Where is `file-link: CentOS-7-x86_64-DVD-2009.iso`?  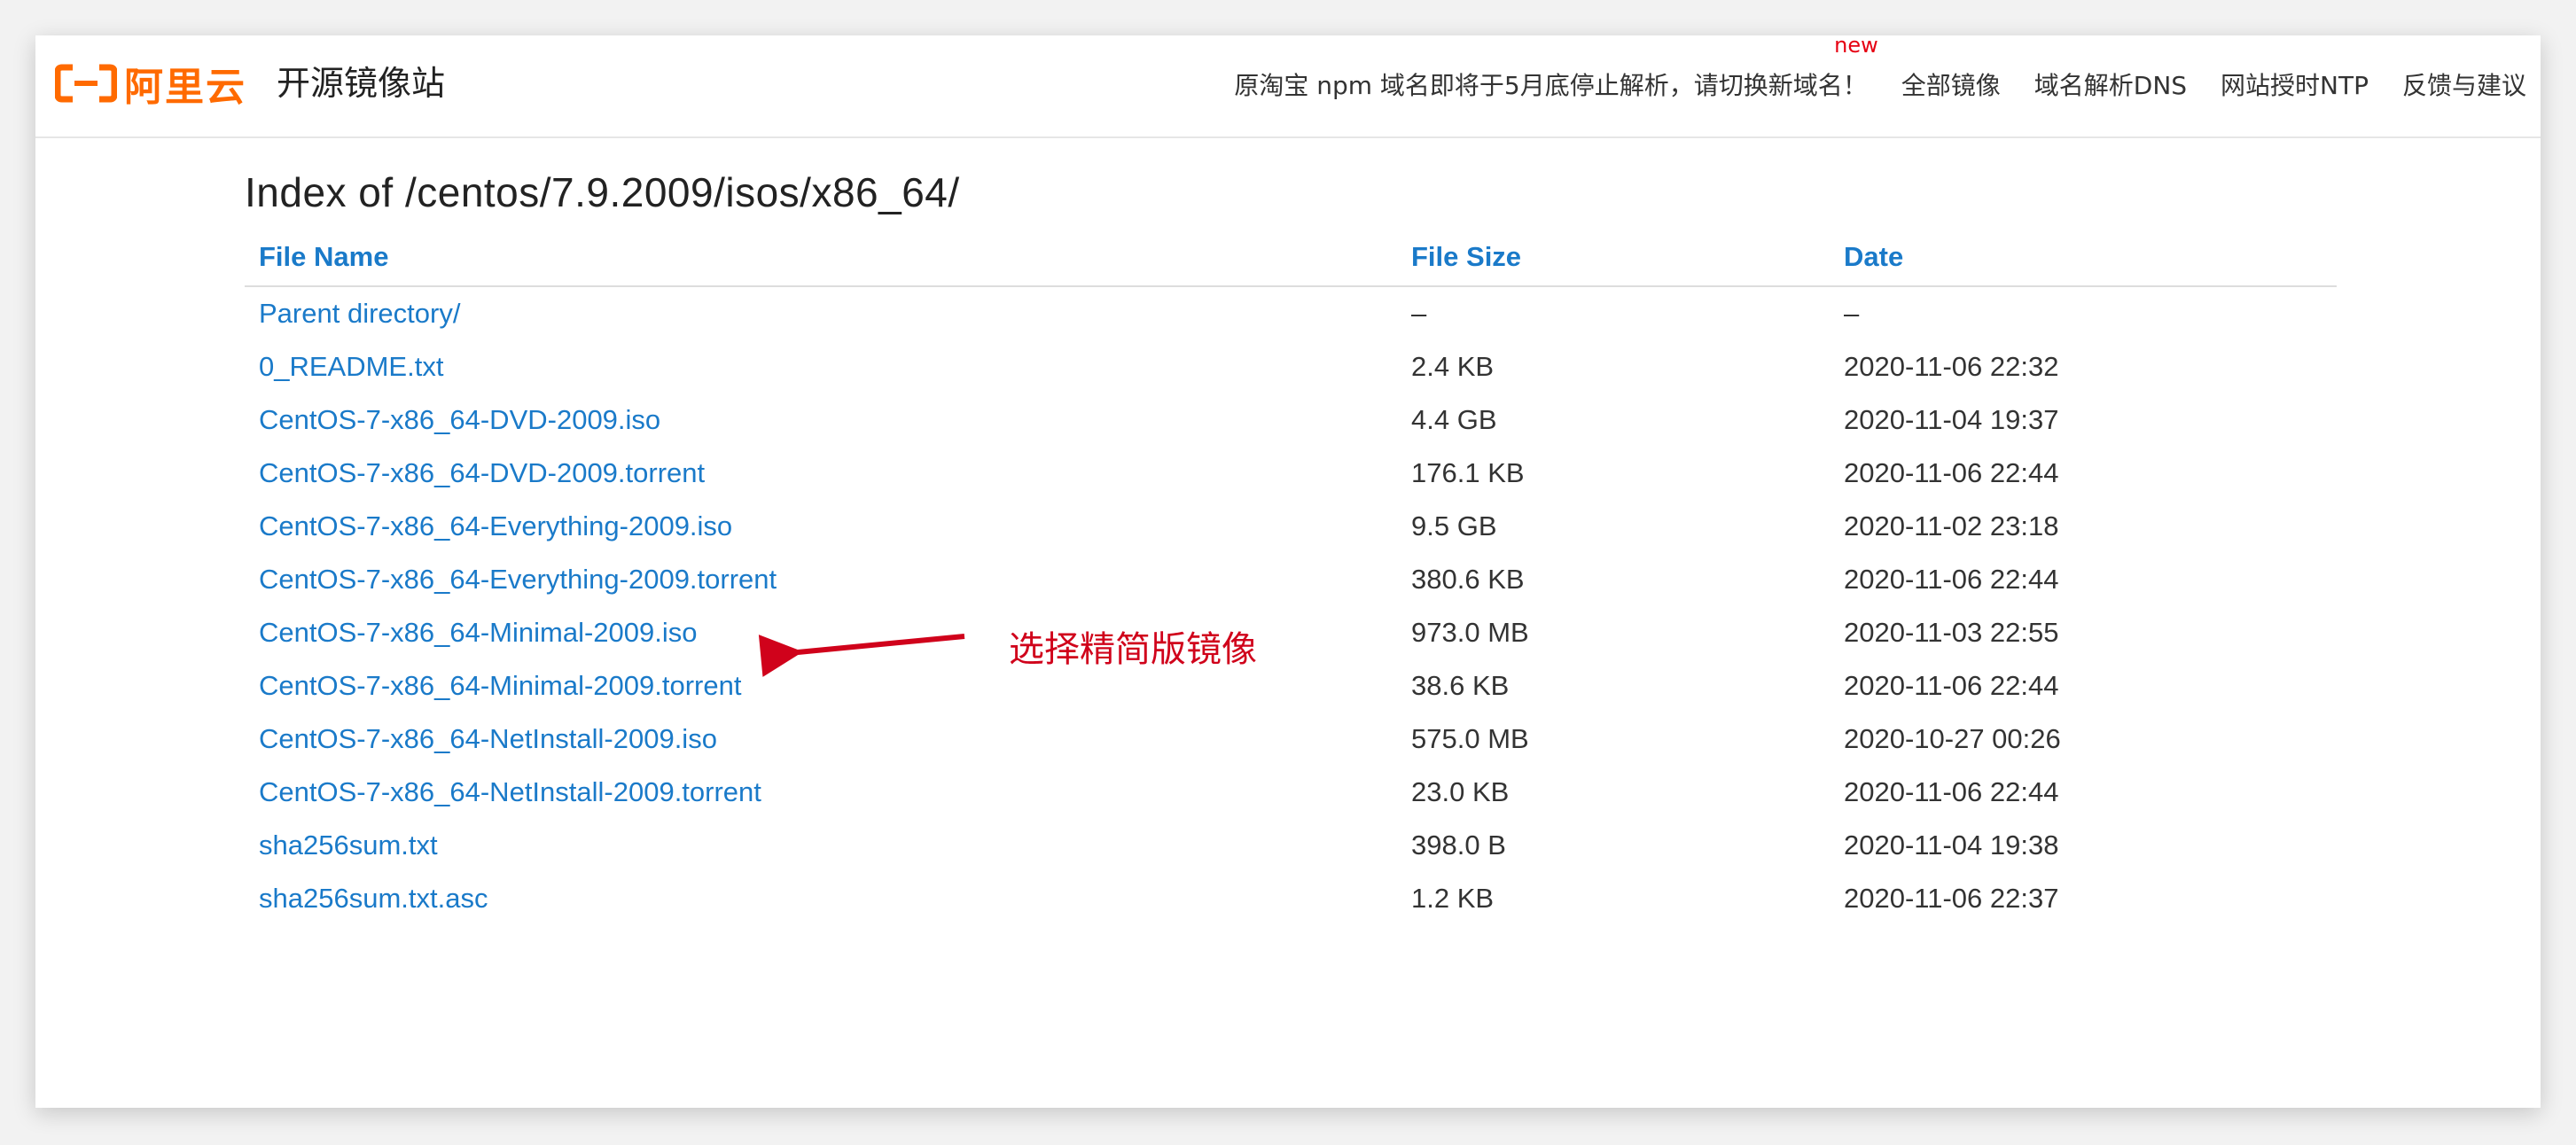 file-link: CentOS-7-x86_64-DVD-2009.iso is located at coordinates (459, 420).